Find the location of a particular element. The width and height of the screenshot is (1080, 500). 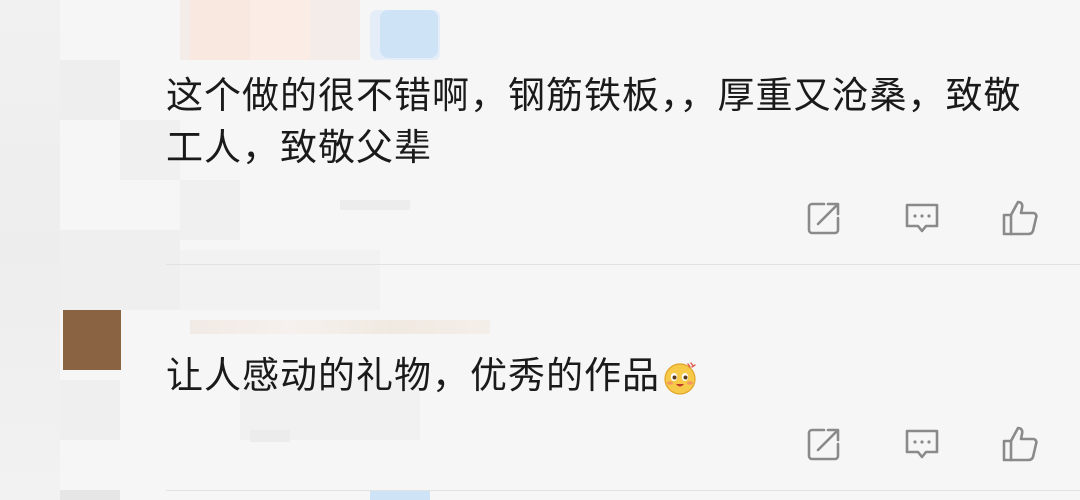

comment-text: 让人感动的礼物，优秀的作品 is located at coordinates (606, 376).